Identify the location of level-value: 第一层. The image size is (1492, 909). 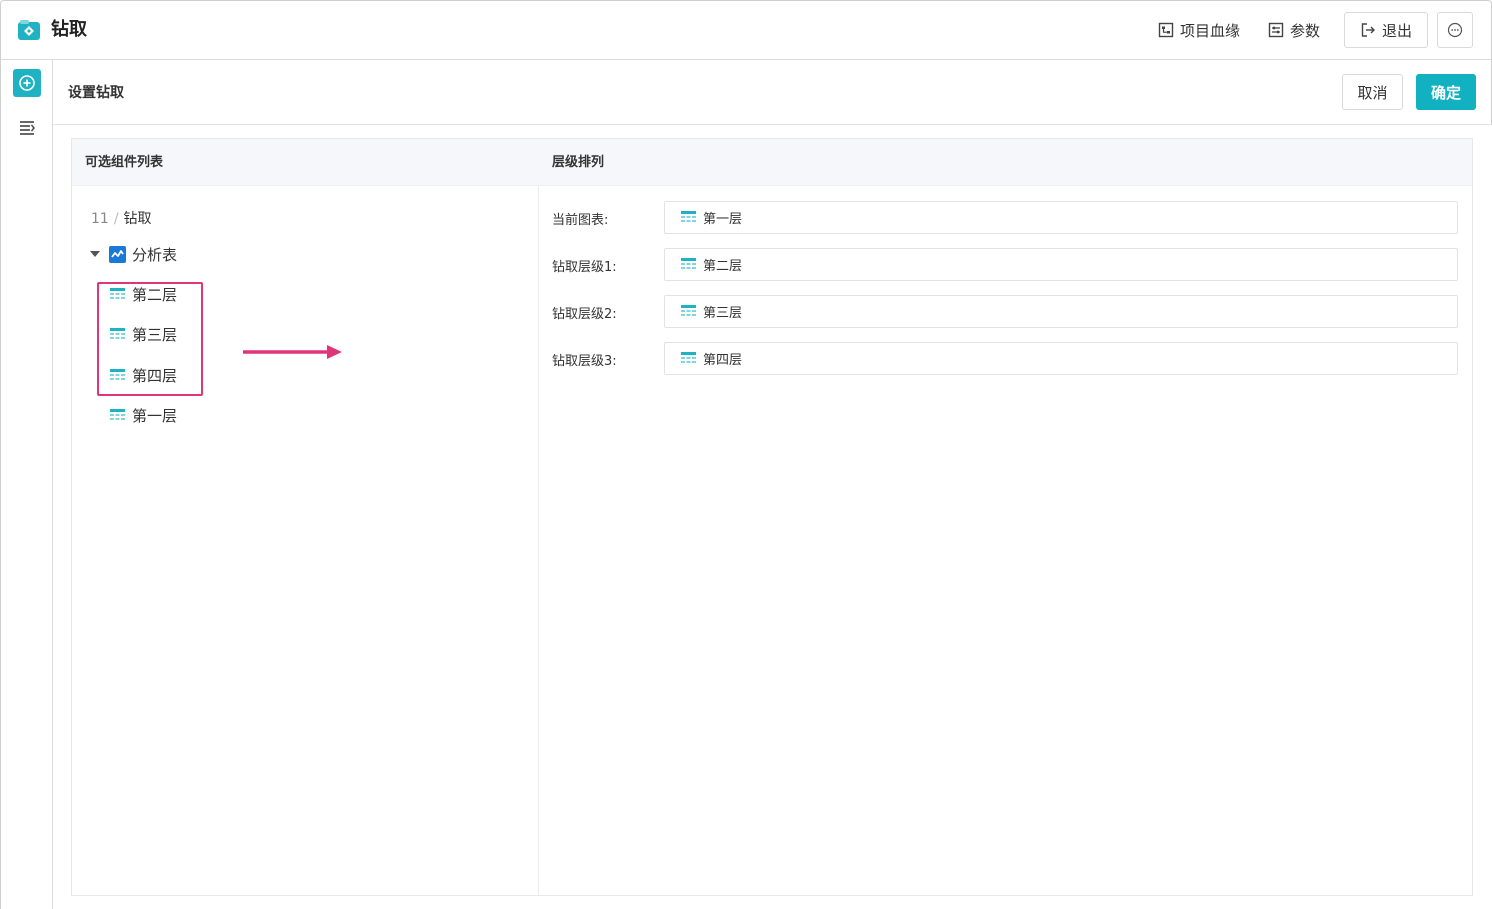
(723, 219).